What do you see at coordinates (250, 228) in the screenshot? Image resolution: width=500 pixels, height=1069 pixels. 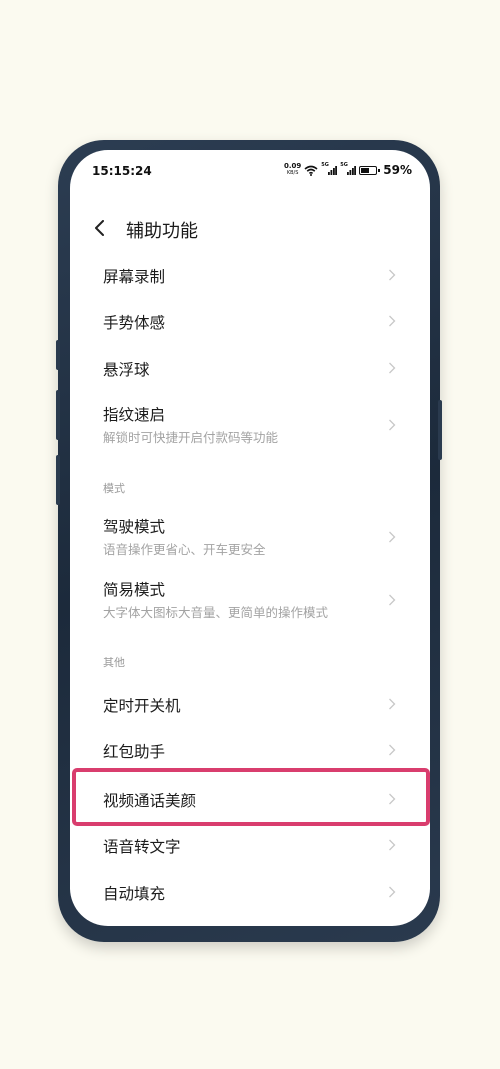 I see `page-header: 辅助功能` at bounding box center [250, 228].